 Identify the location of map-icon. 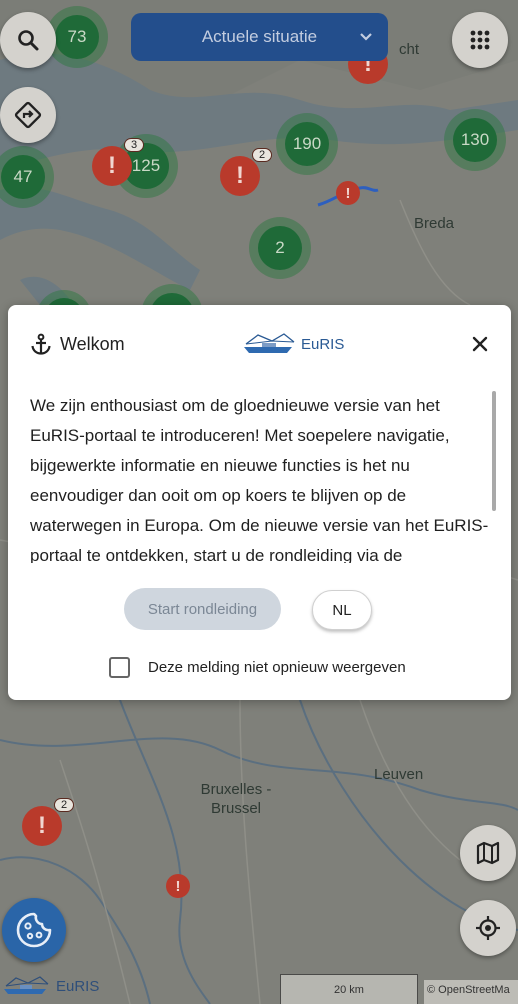
(488, 853).